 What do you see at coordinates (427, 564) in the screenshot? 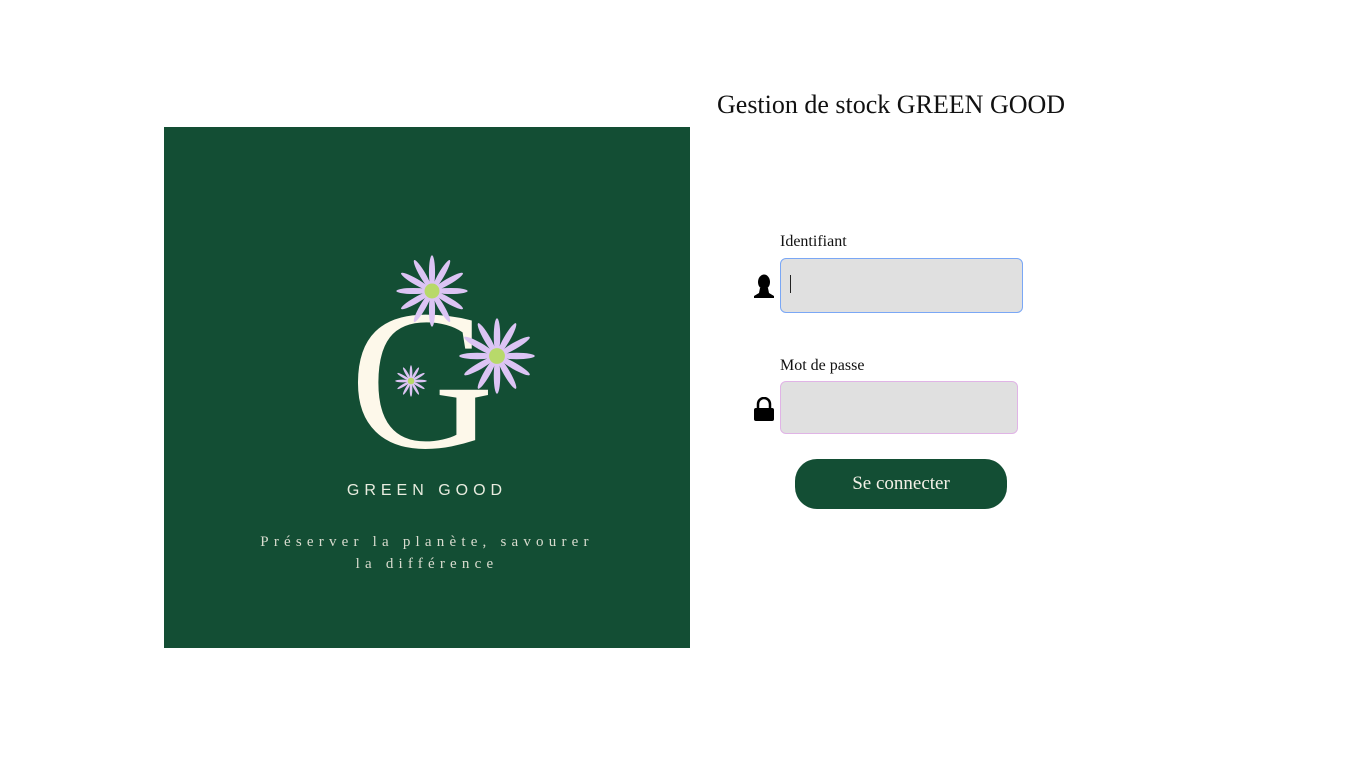
I see `tagline-line-2: la différence` at bounding box center [427, 564].